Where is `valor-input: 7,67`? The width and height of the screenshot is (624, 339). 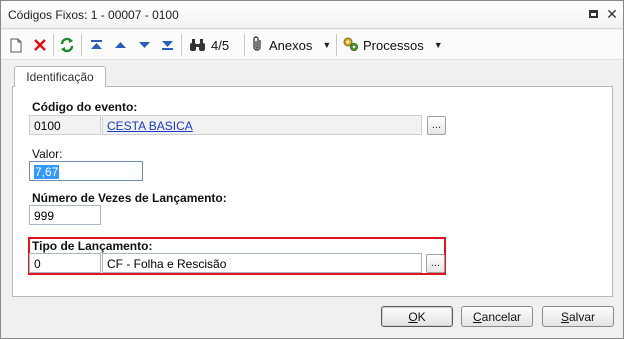
valor-input: 7,67 is located at coordinates (86, 171).